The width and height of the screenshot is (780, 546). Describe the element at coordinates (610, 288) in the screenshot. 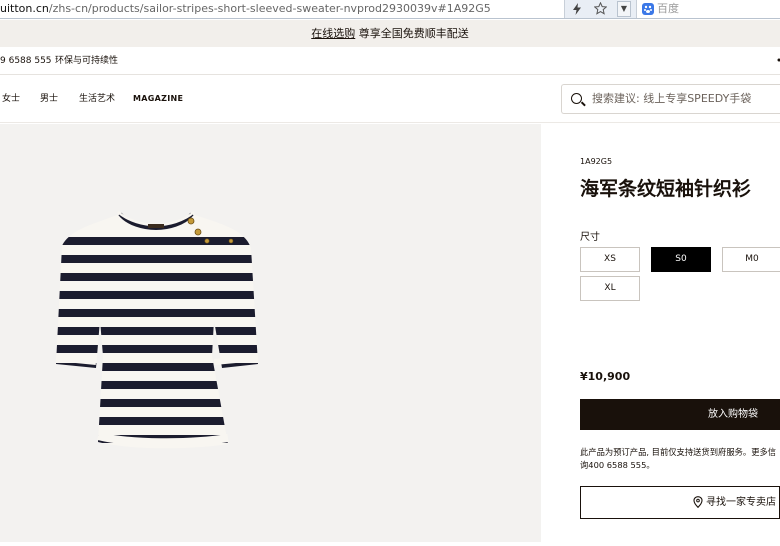

I see `size-option-xl: XL` at that location.